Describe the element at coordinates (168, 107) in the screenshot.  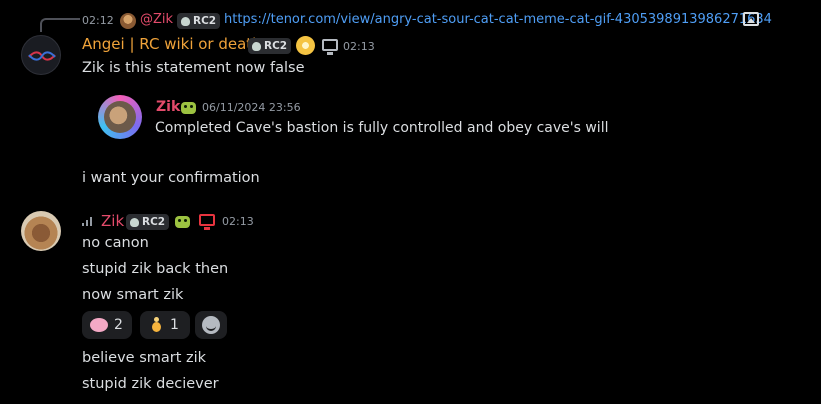
I see `embed-author: Zik` at that location.